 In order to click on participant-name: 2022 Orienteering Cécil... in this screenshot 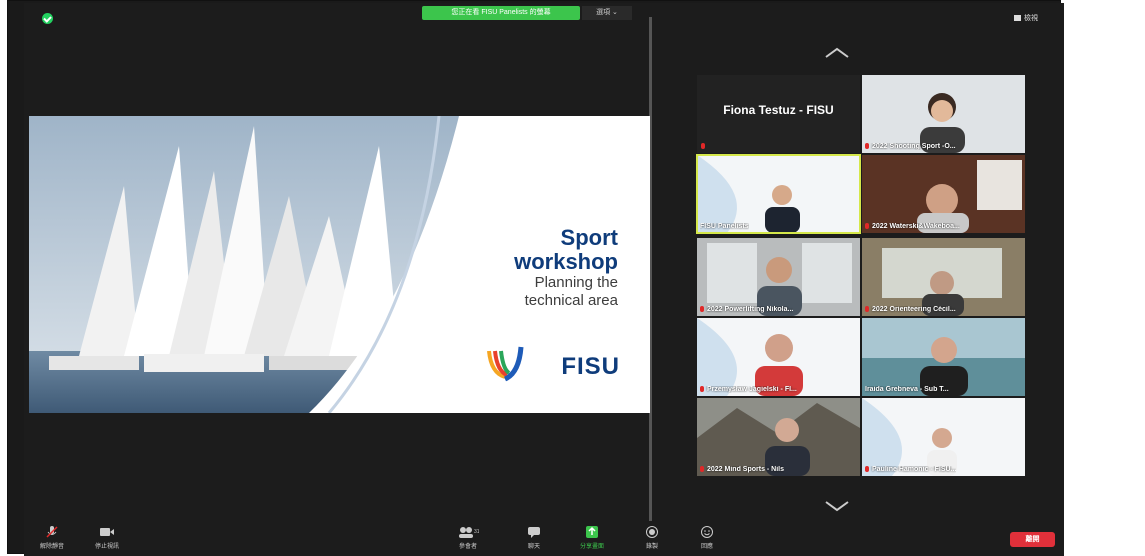, I will do `click(914, 309)`.